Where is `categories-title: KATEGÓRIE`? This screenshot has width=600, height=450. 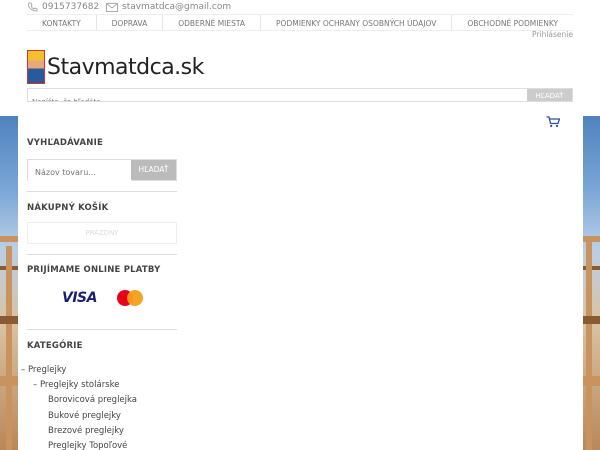 categories-title: KATEGÓRIE is located at coordinates (55, 346).